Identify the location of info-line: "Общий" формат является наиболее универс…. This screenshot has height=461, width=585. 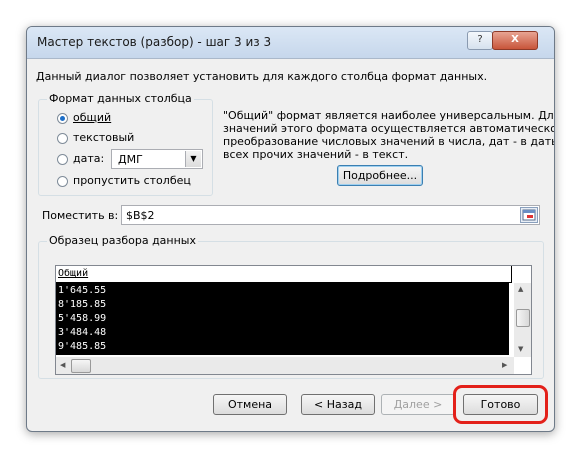
(389, 115).